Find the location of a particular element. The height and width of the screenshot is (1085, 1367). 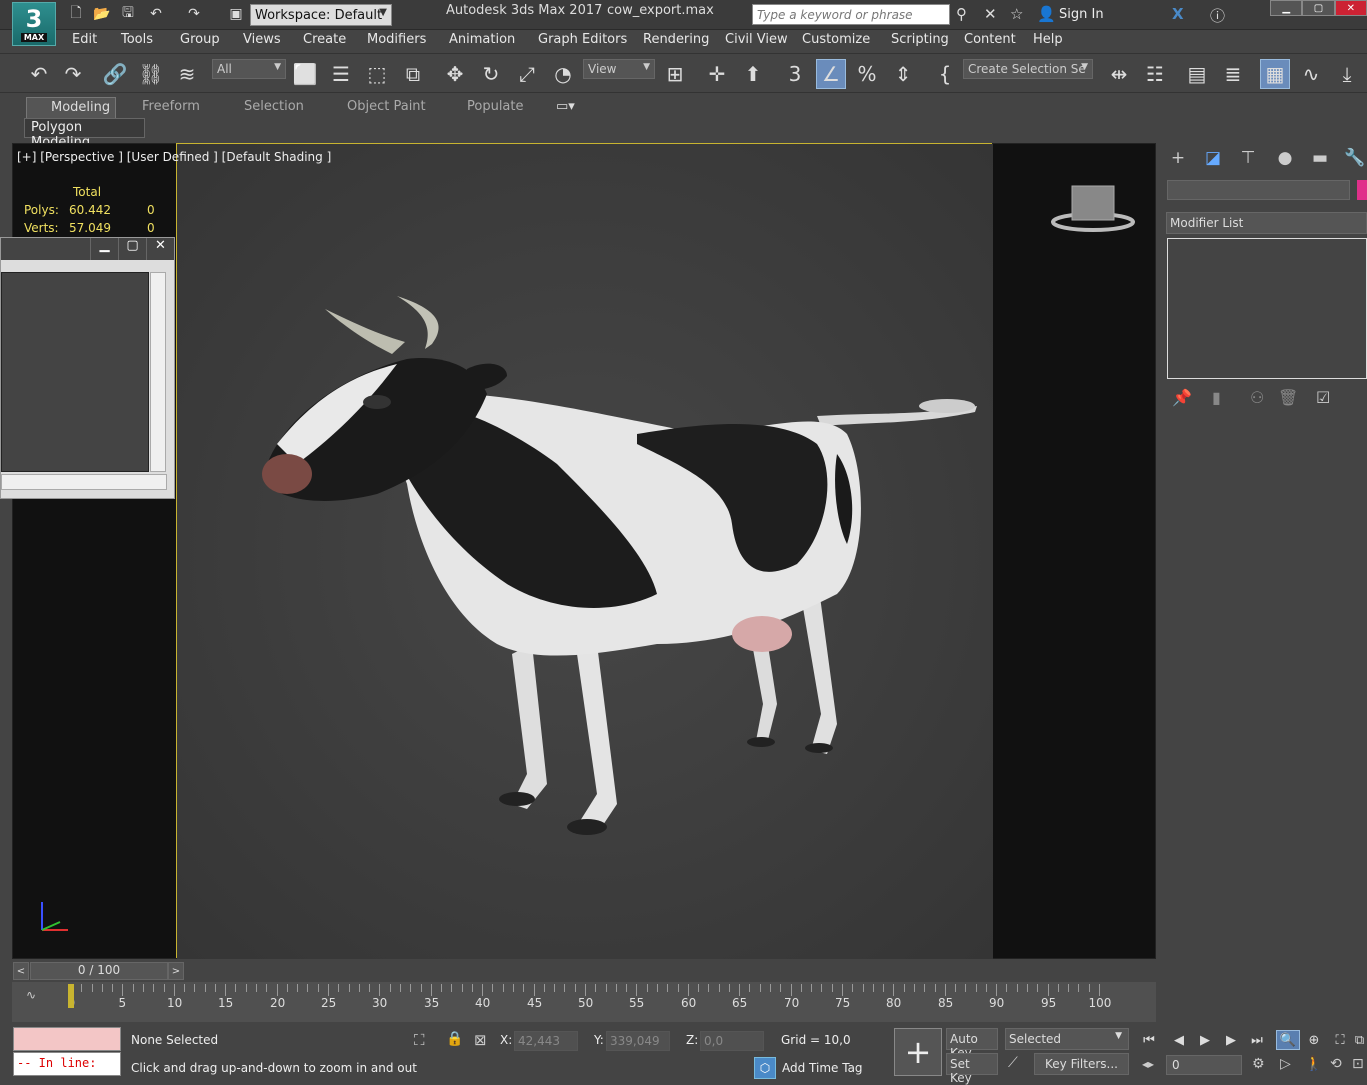

menu-customize: Customize is located at coordinates (836, 39).